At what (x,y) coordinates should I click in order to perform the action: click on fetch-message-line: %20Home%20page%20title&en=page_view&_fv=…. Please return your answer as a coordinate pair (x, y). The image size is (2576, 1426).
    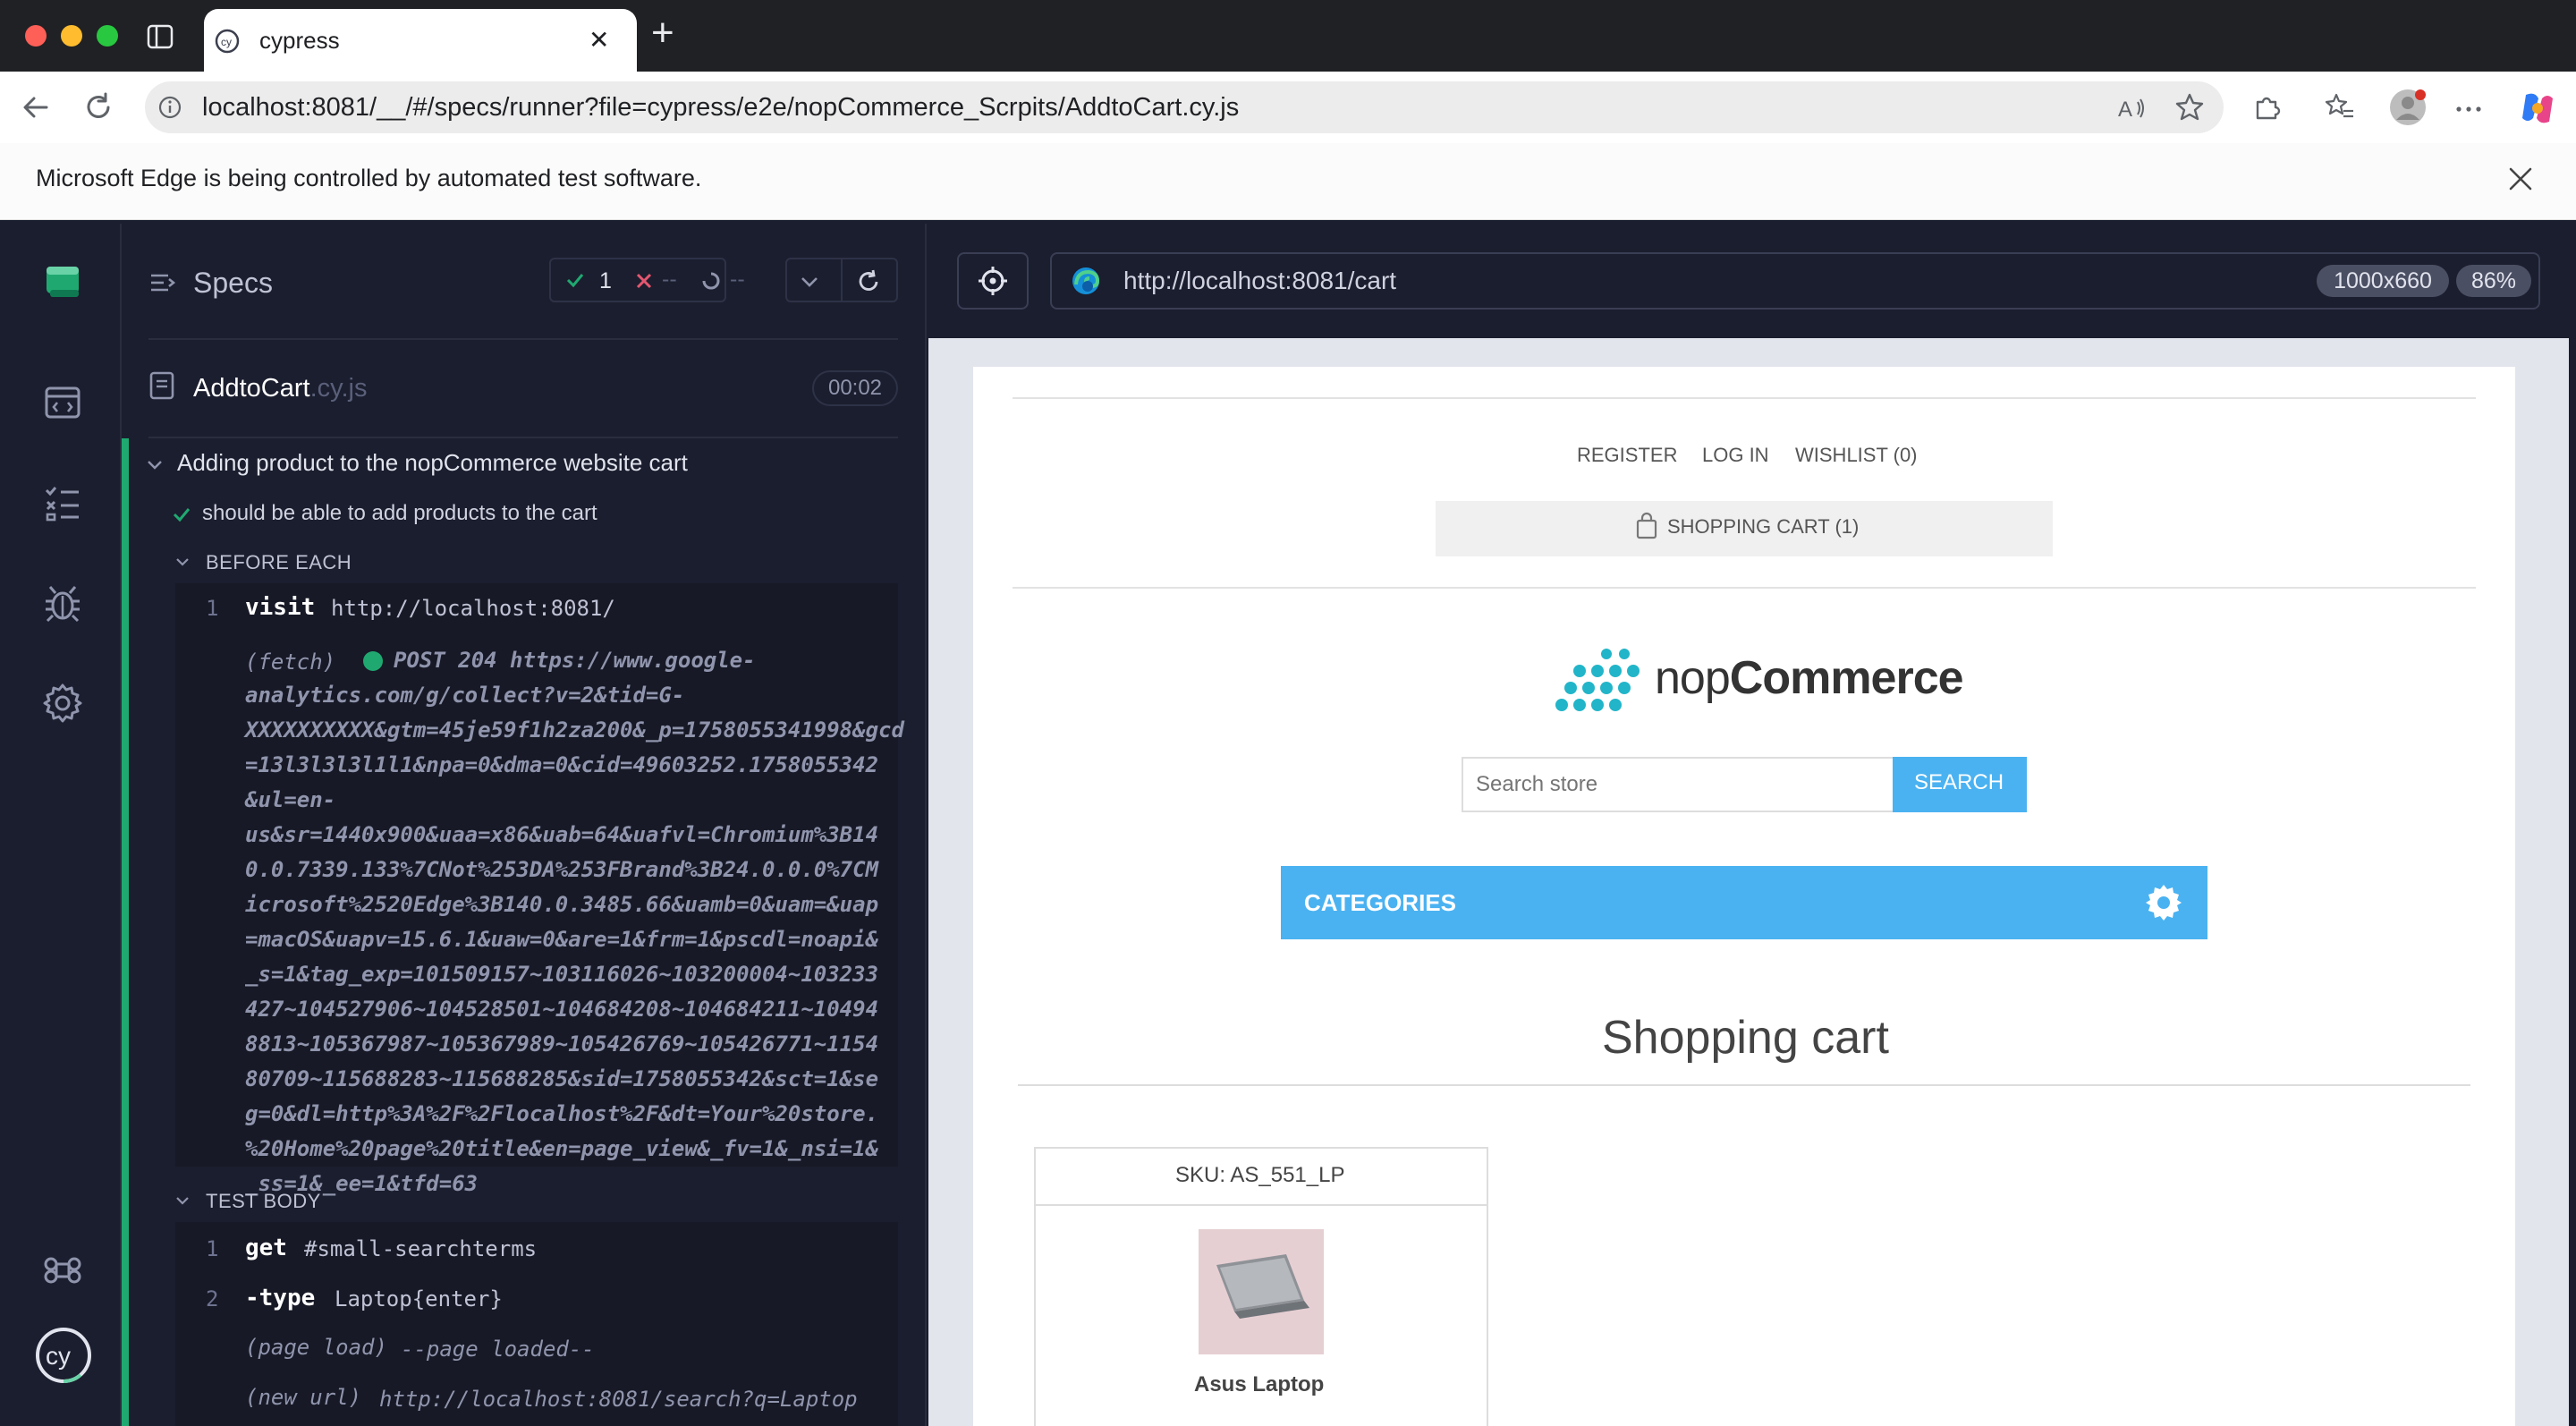
    Looking at the image, I should click on (562, 1149).